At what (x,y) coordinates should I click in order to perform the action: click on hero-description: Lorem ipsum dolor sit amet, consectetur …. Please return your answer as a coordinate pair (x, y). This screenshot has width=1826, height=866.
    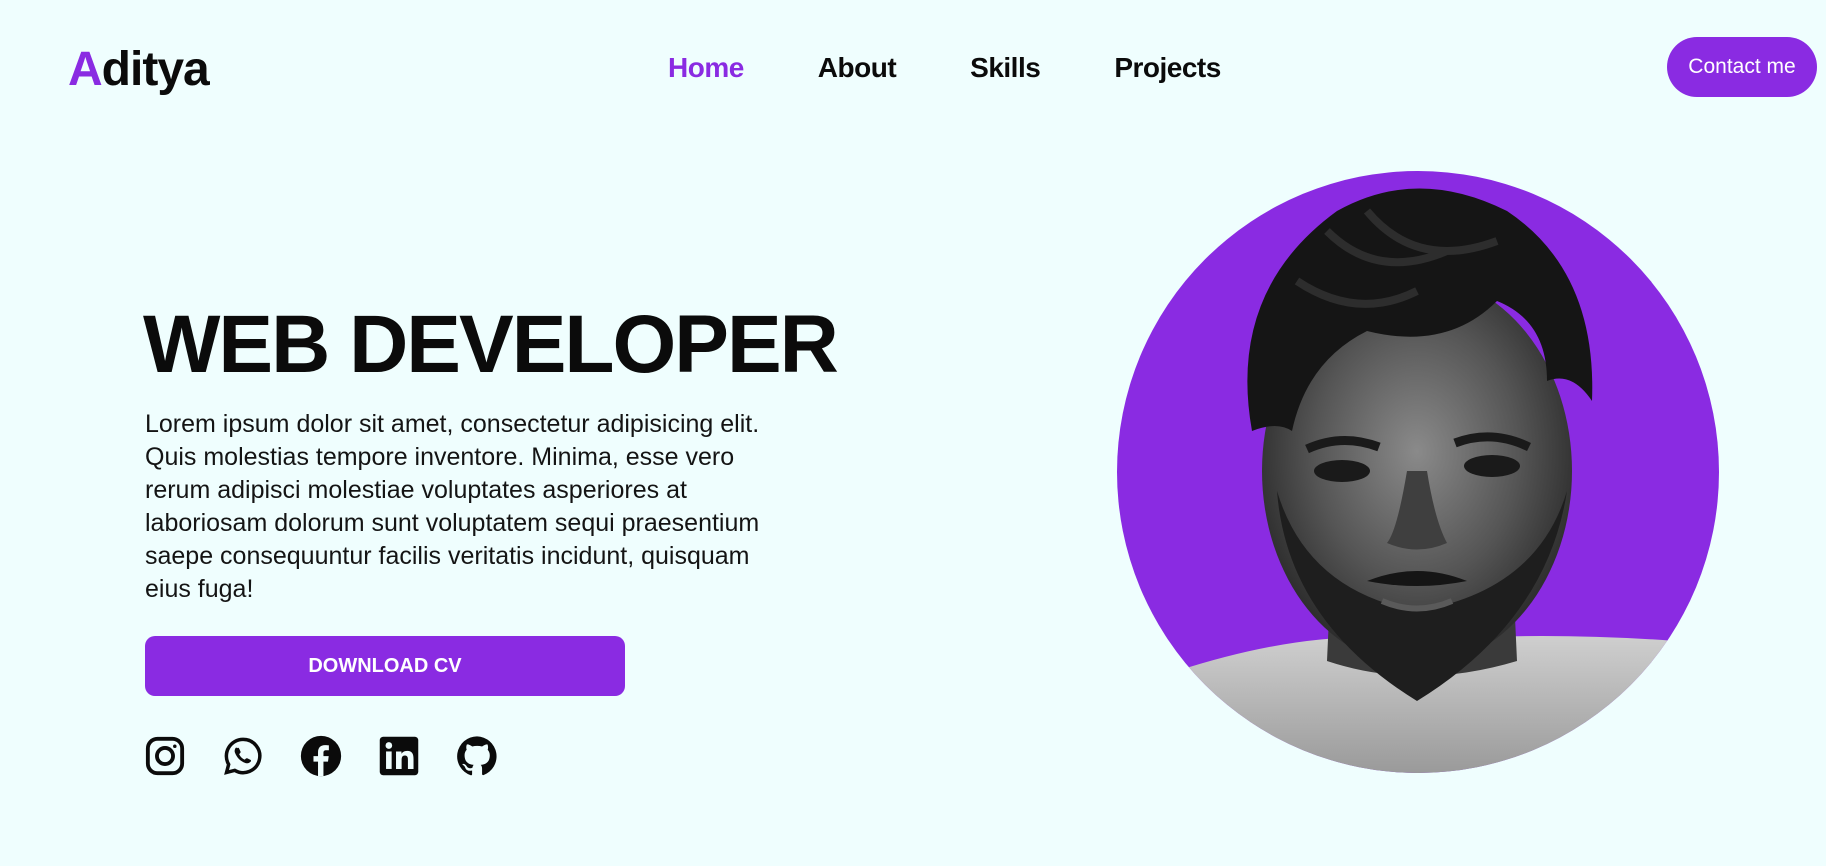
    Looking at the image, I should click on (452, 506).